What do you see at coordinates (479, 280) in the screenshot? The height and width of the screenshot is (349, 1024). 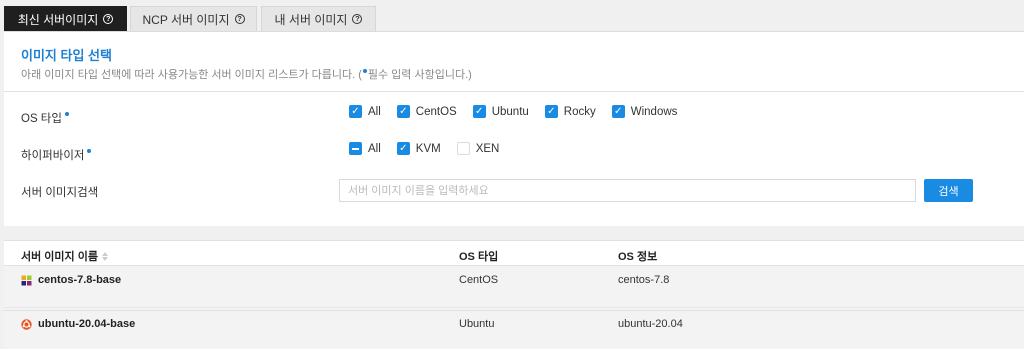 I see `os-type-cell: CentOS` at bounding box center [479, 280].